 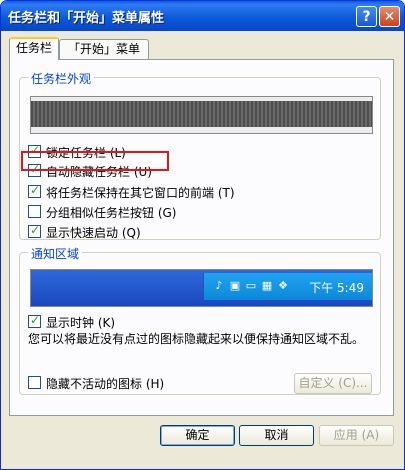 What do you see at coordinates (196, 339) in the screenshot?
I see `notification-description: 您可以将最近没有点过的图标隐藏起来以便保持通知区域不乱。` at bounding box center [196, 339].